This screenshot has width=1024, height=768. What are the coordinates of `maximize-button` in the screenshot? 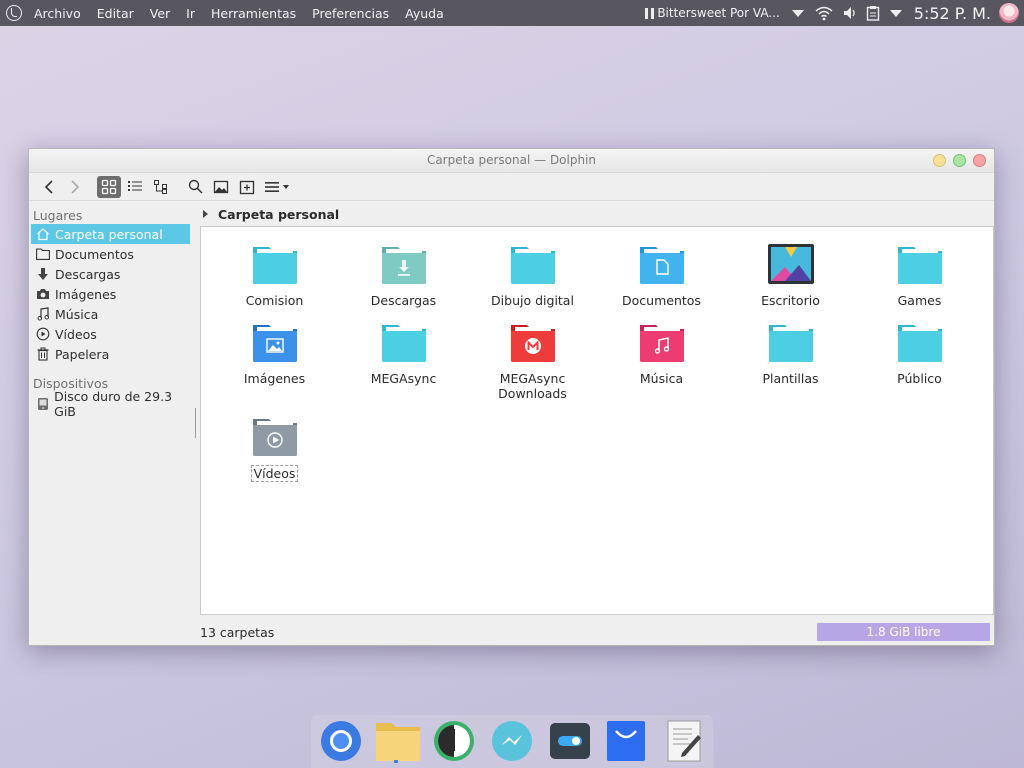 It's located at (959, 160).